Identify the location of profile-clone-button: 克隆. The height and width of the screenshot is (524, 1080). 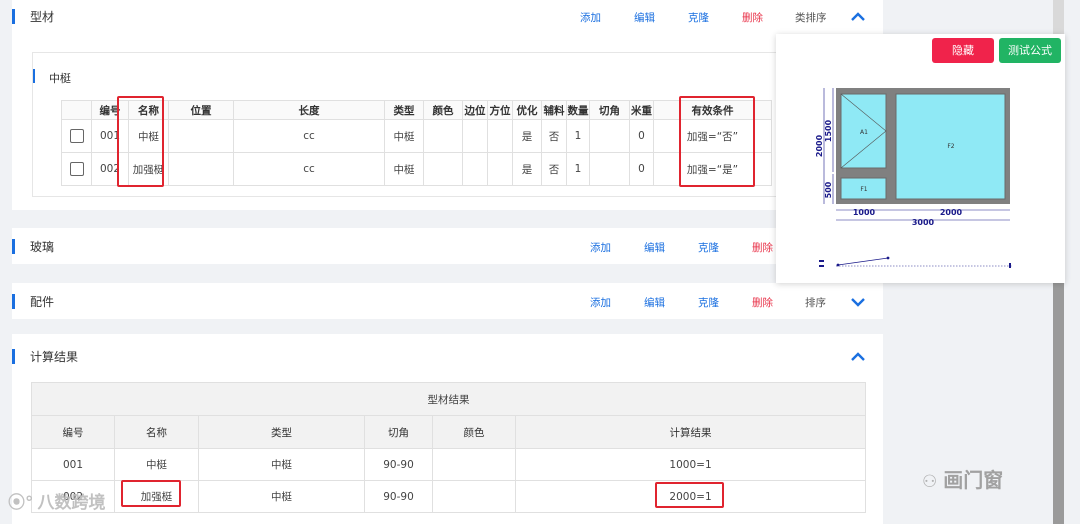
(698, 17).